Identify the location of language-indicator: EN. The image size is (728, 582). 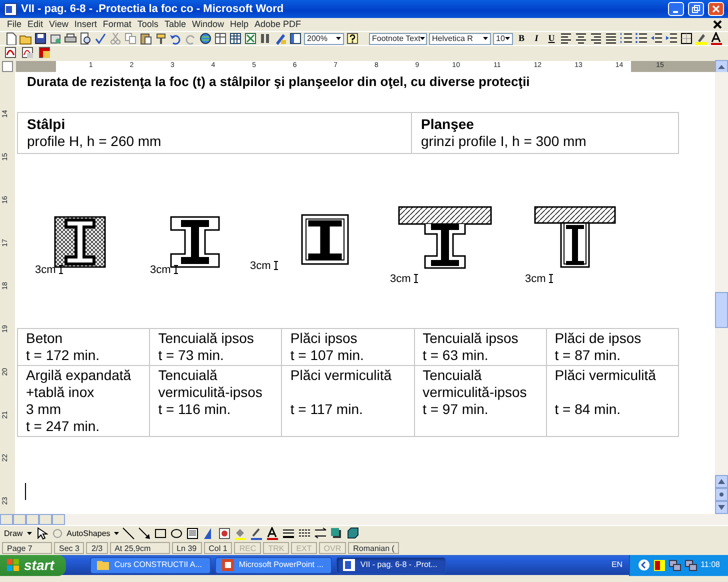
(617, 565).